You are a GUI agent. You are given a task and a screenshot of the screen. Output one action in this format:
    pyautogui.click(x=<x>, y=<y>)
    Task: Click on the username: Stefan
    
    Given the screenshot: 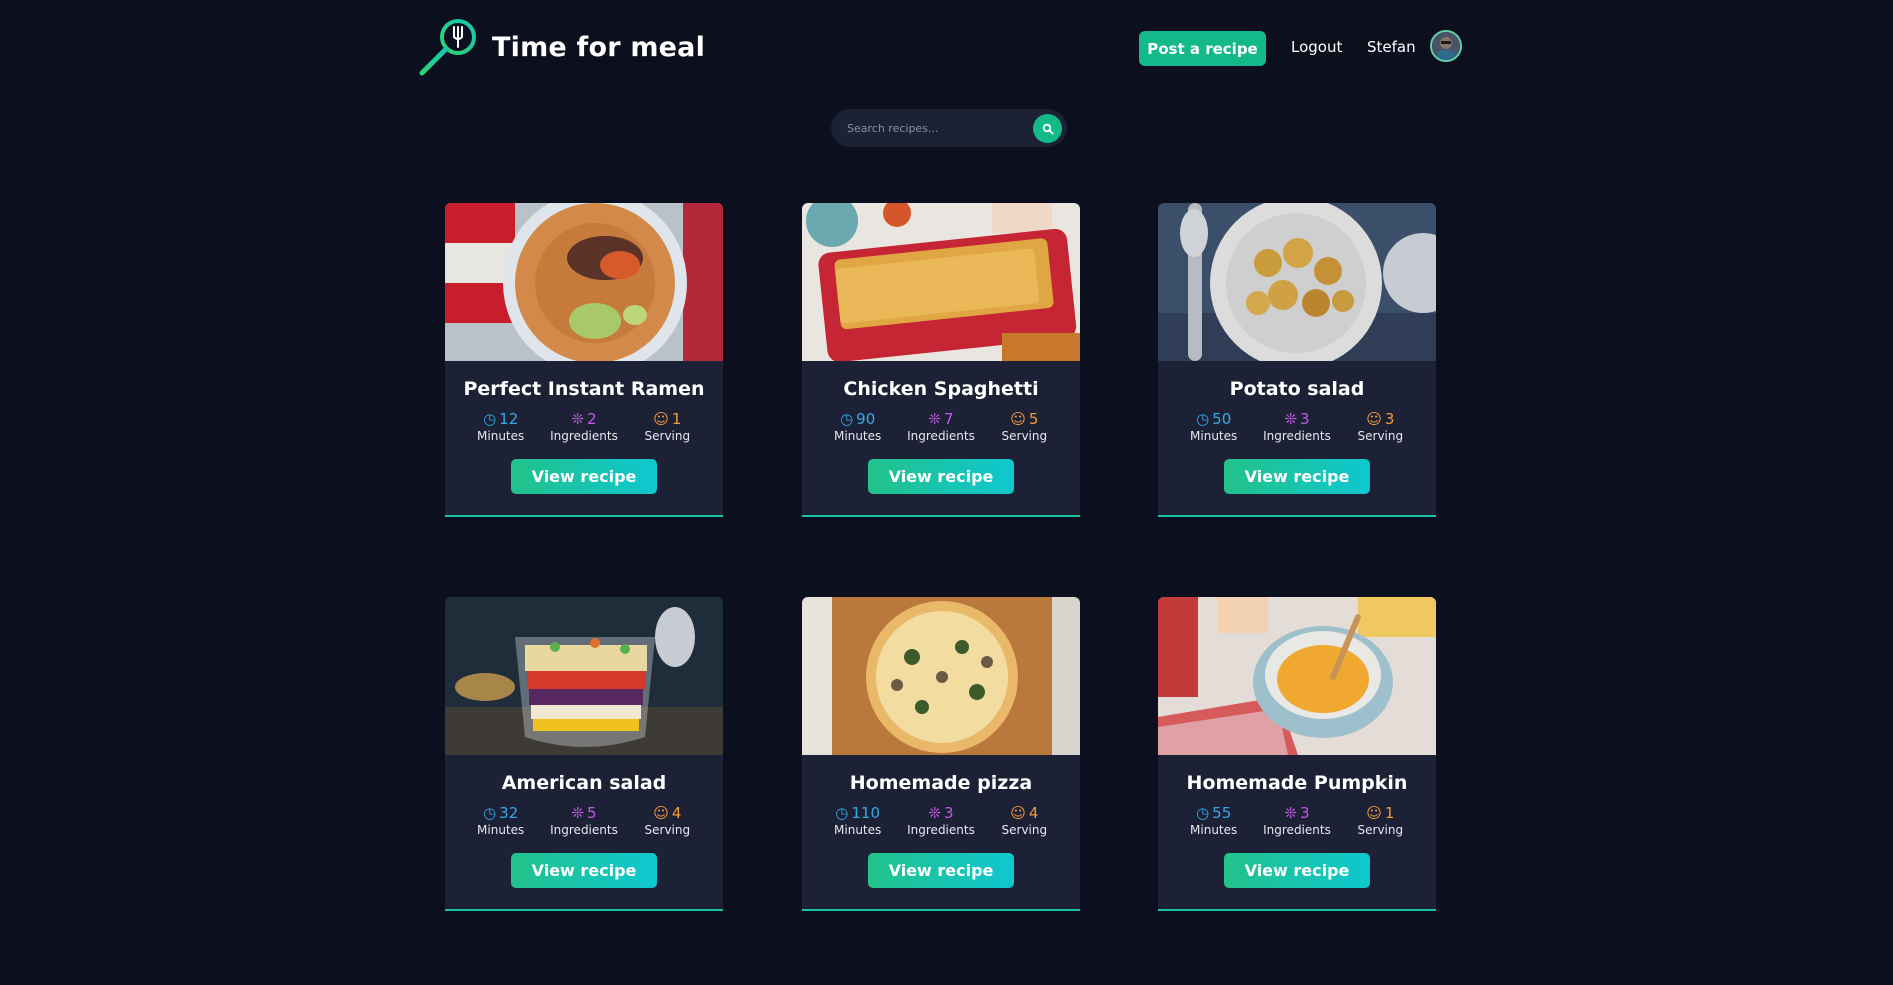 What is the action you would take?
    pyautogui.click(x=1391, y=47)
    